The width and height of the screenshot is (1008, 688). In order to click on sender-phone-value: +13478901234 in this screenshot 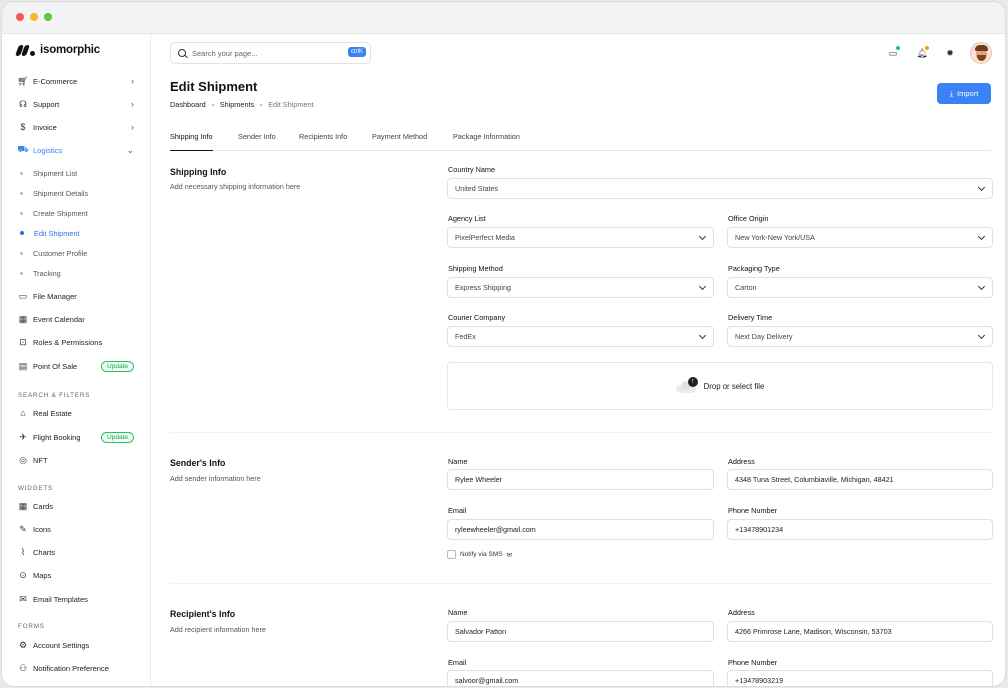, I will do `click(759, 529)`.